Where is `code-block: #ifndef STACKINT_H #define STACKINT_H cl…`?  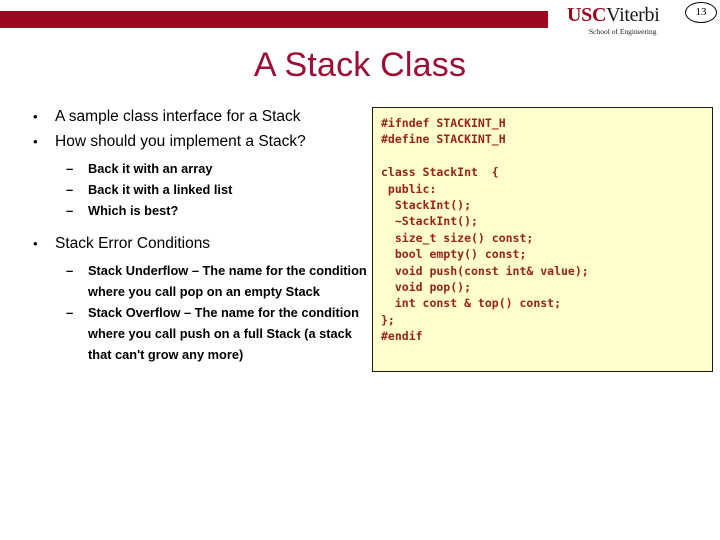 code-block: #ifndef STACKINT_H #define STACKINT_H cl… is located at coordinates (485, 230).